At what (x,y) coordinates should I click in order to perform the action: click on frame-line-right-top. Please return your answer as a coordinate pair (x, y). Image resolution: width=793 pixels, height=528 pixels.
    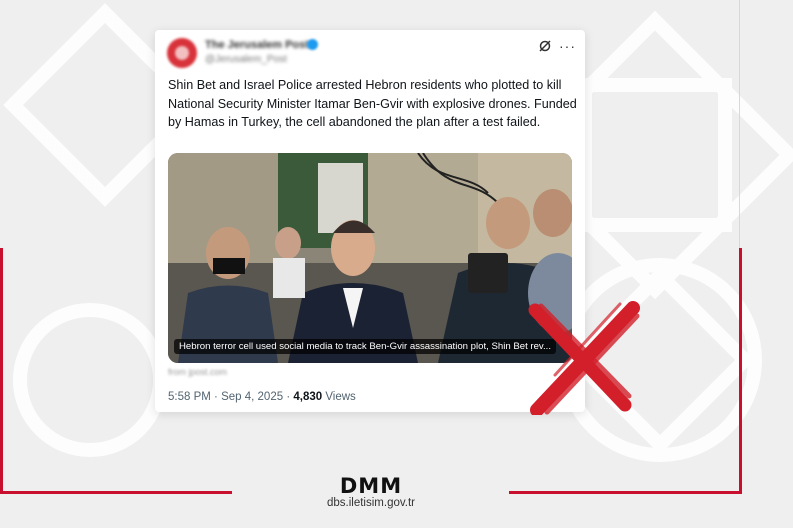
    Looking at the image, I should click on (739, 124).